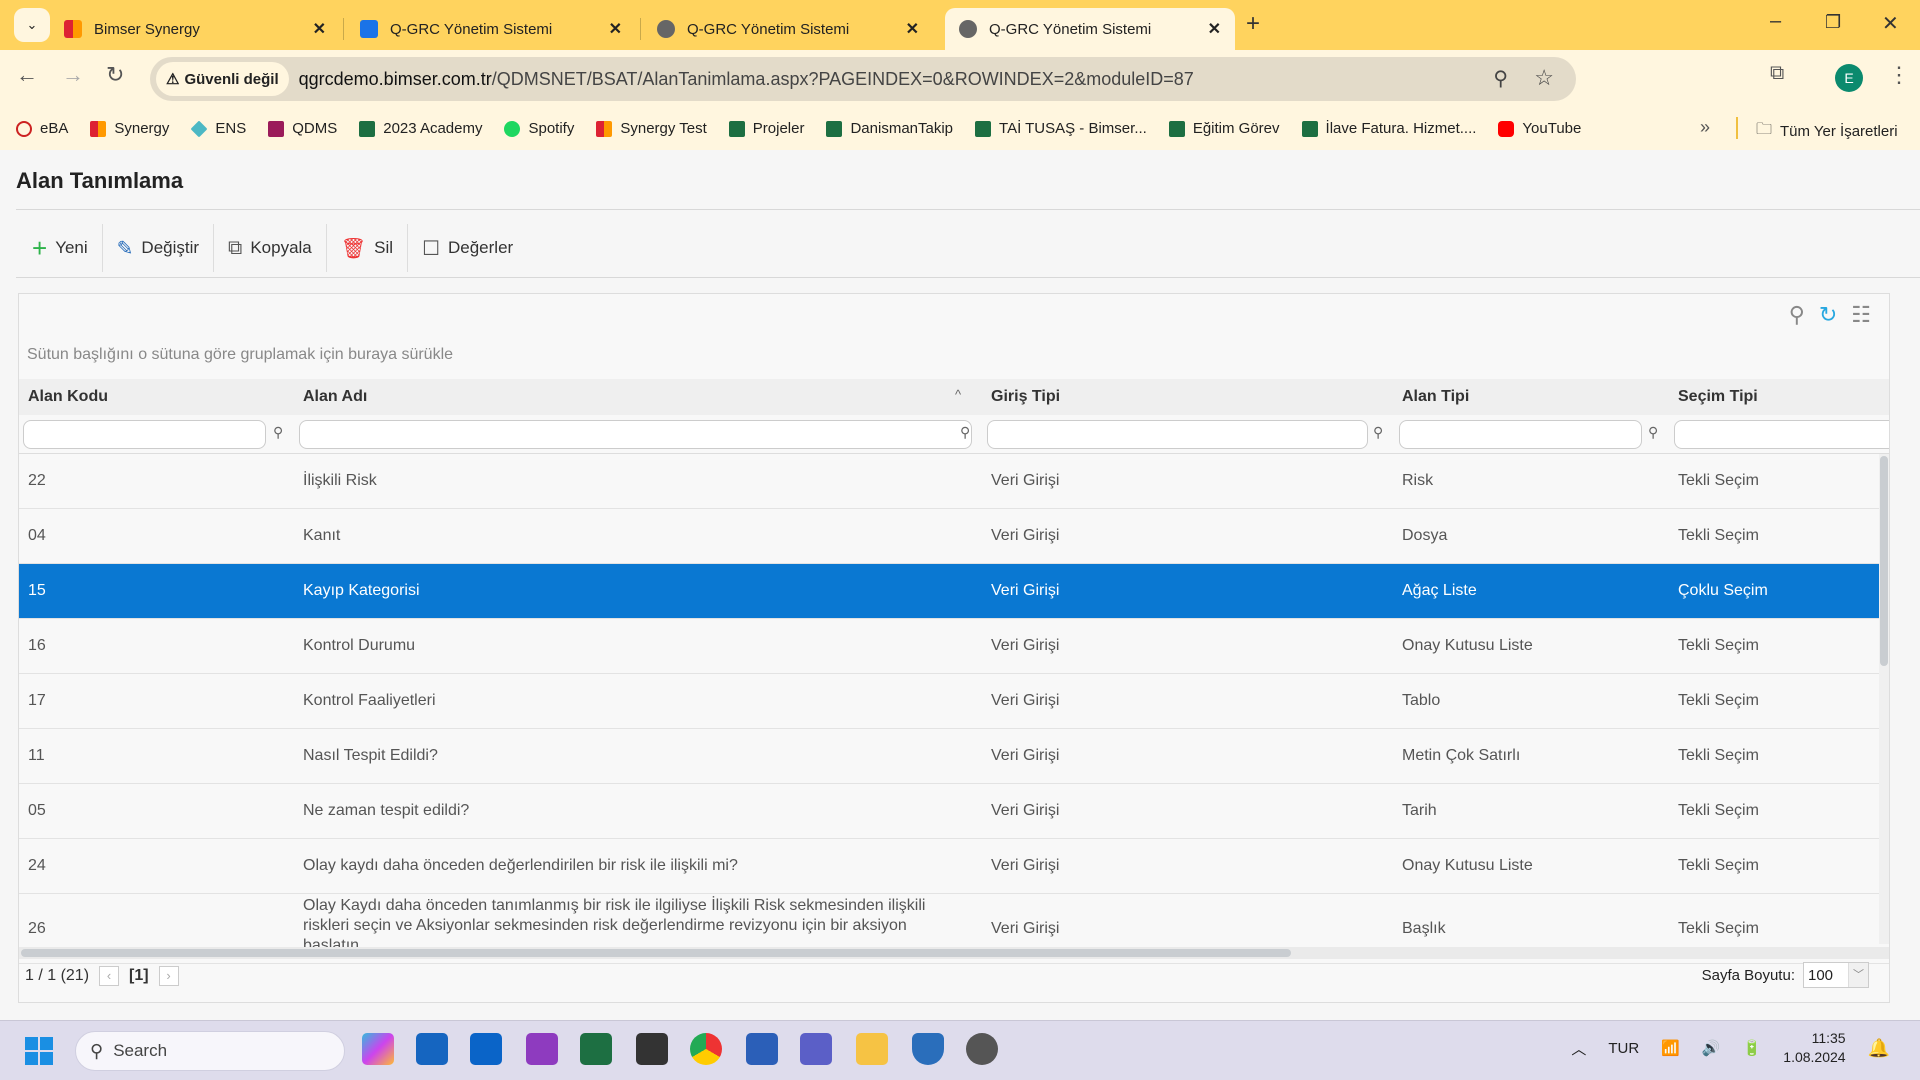 Image resolution: width=1920 pixels, height=1080 pixels. I want to click on bookmark-ens: ENS, so click(218, 128).